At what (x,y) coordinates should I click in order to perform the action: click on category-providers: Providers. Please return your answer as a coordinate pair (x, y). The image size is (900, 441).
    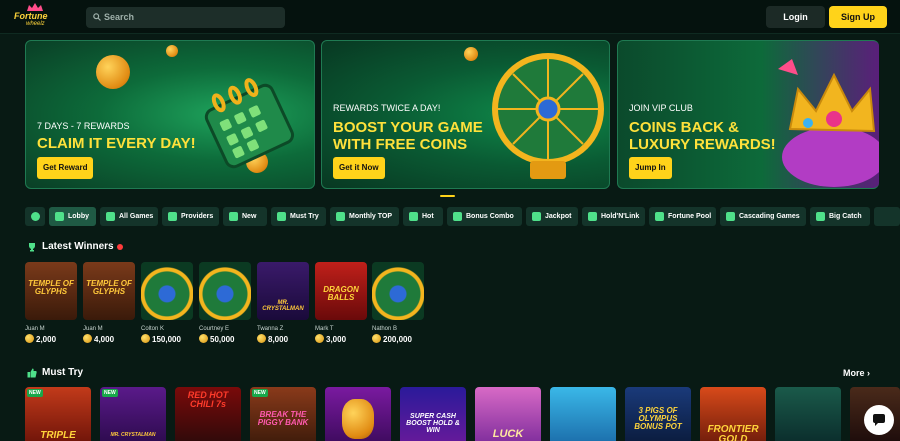
    Looking at the image, I should click on (190, 216).